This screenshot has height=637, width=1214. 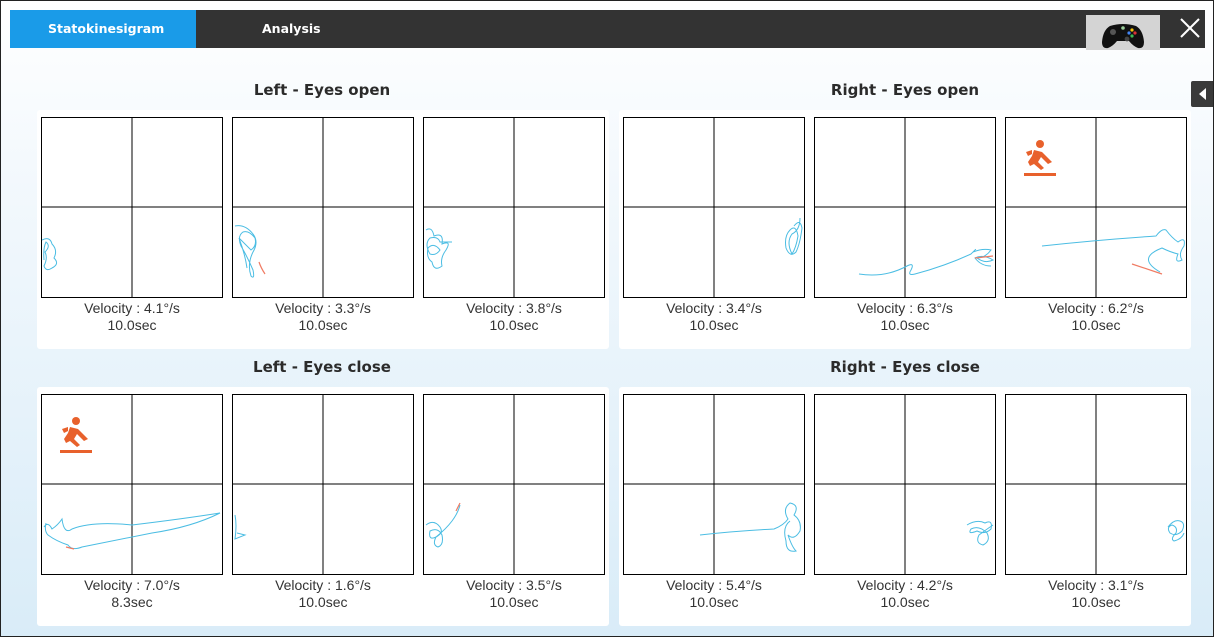 What do you see at coordinates (714, 308) in the screenshot?
I see `velocity-label: Velocity : 3.4°/s` at bounding box center [714, 308].